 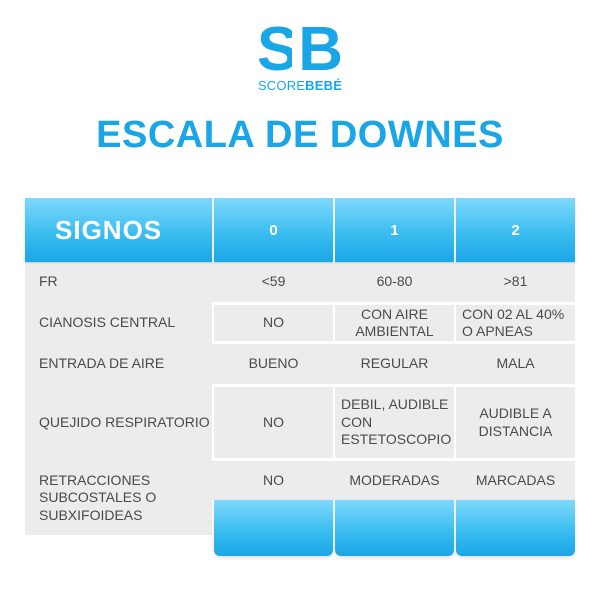 I want to click on logo-text-light: SCORE, so click(x=281, y=85).